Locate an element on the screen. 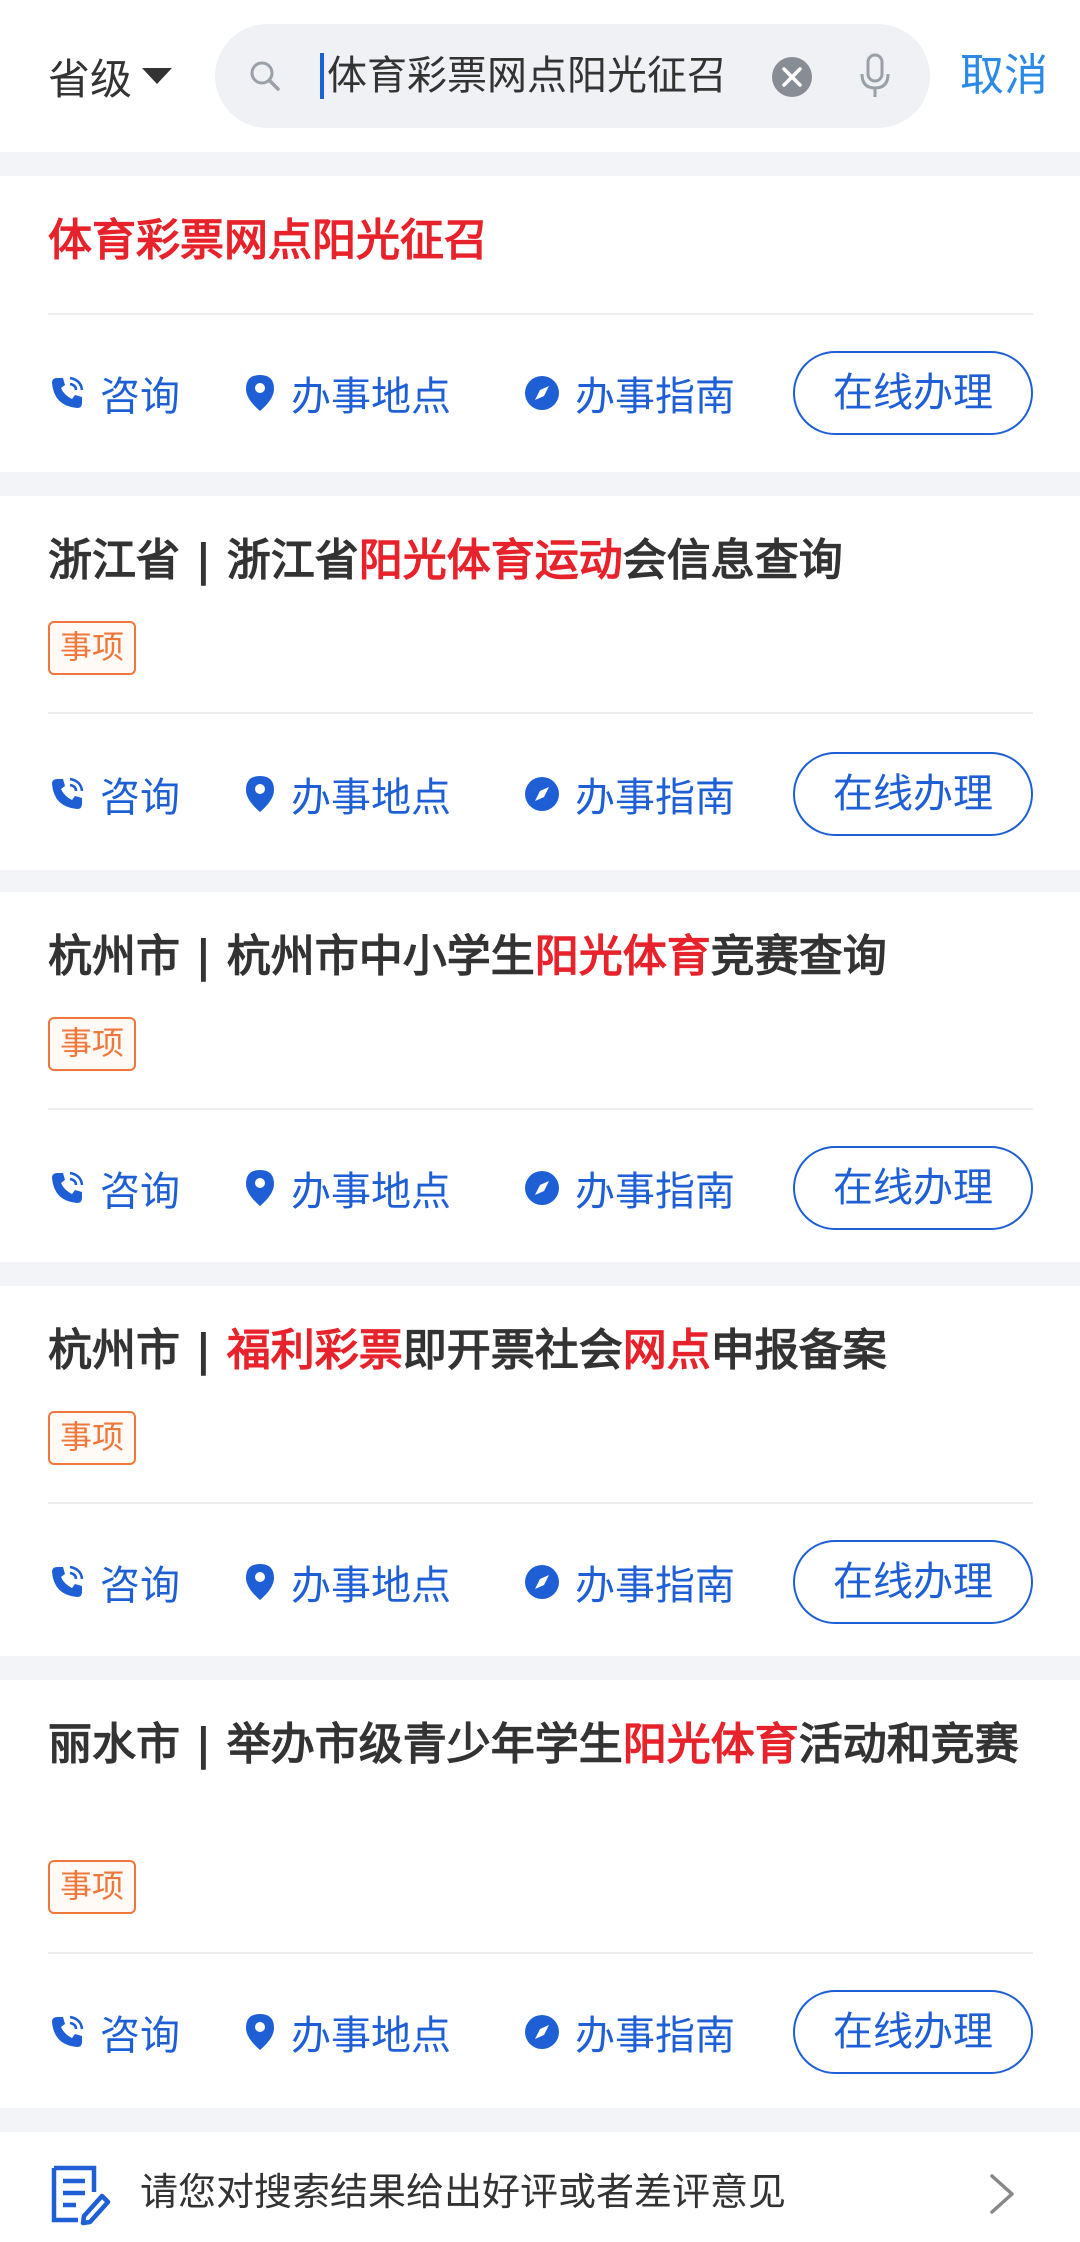 Image resolution: width=1080 pixels, height=2242 pixels. title-segment: 杭州市 | 杭州市中小学生 is located at coordinates (291, 956).